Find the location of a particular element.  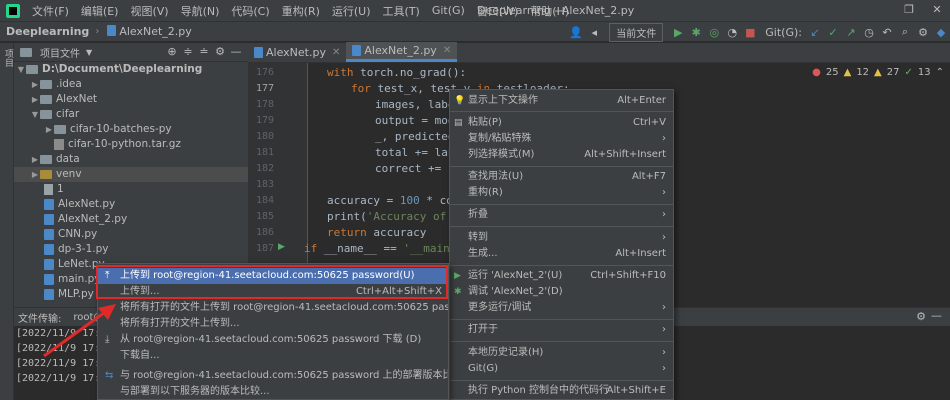

menu-navigate: 导航(N) is located at coordinates (200, 11).